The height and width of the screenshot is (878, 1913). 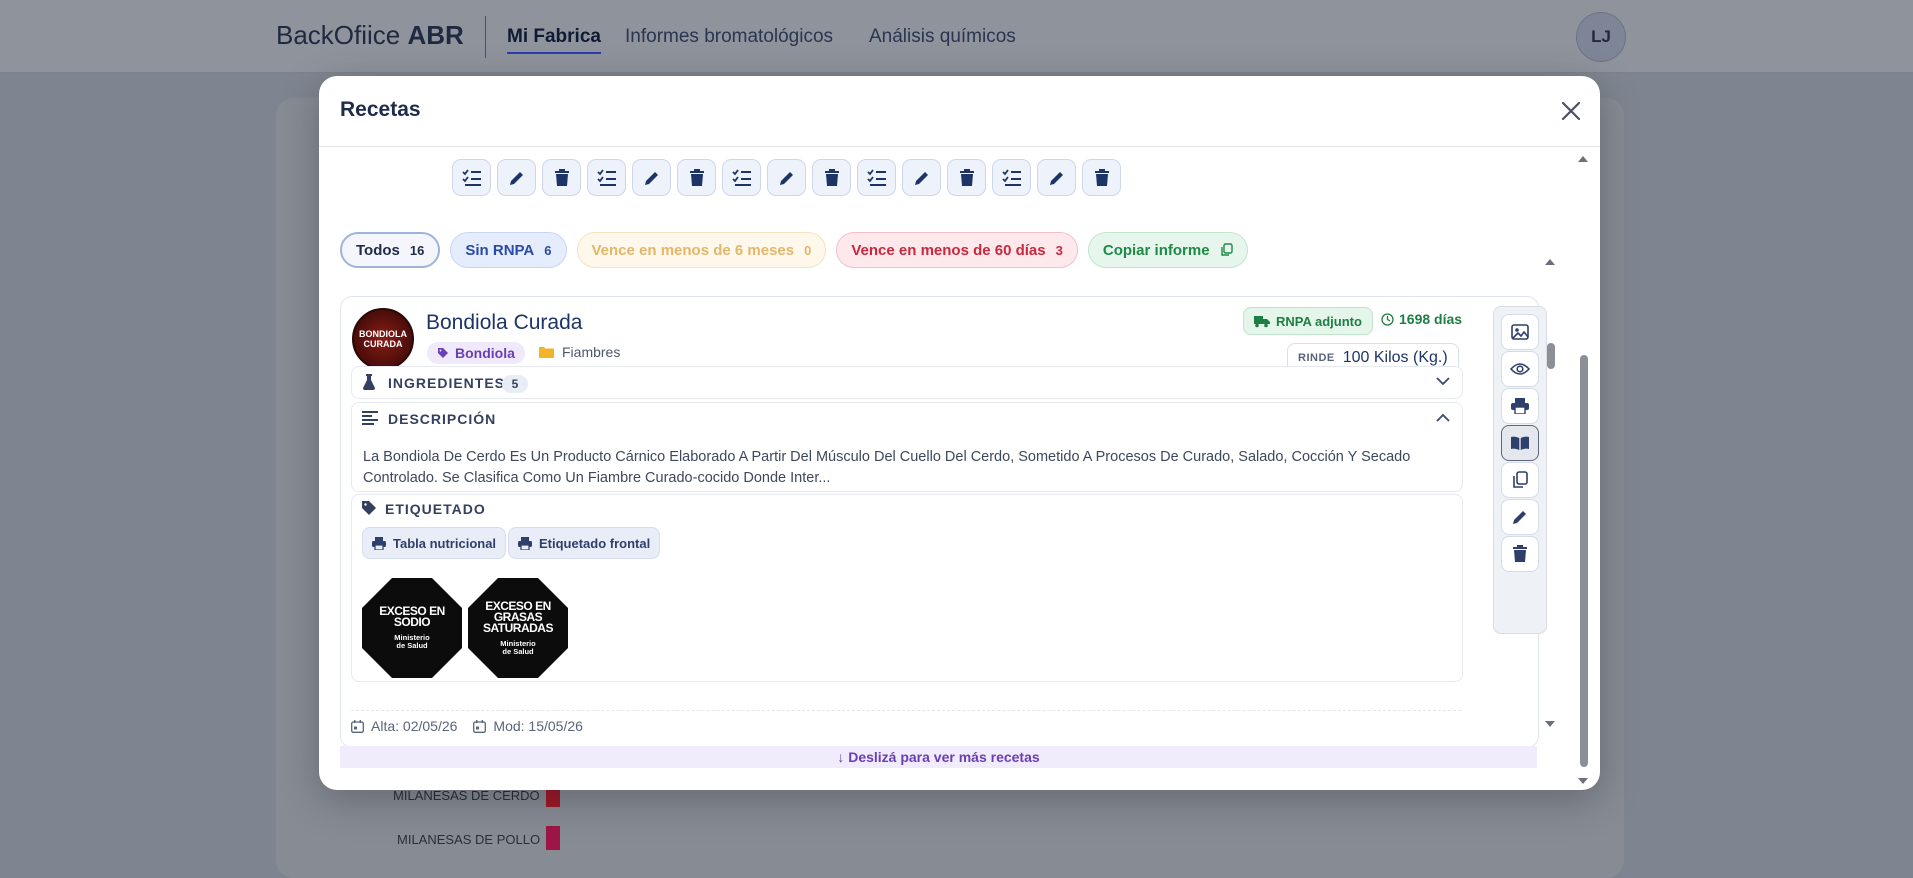 I want to click on filter-count: 16, so click(x=417, y=250).